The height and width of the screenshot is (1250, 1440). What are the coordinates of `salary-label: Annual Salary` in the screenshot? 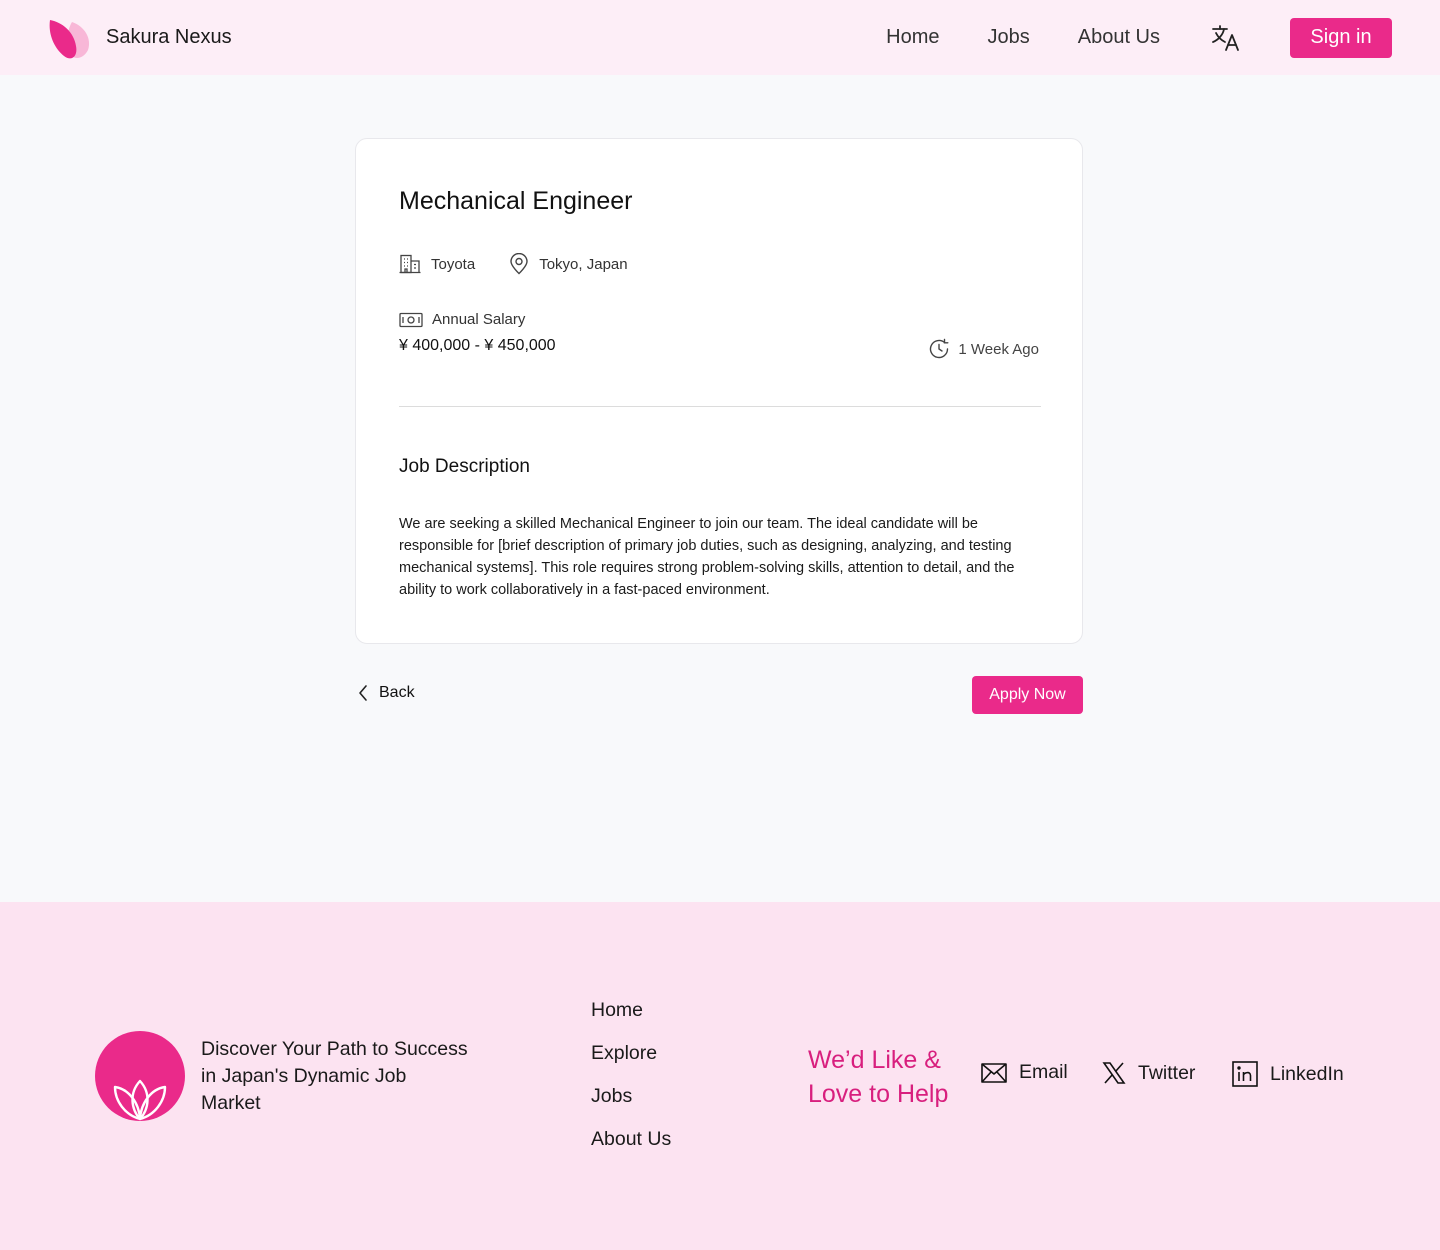 It's located at (477, 319).